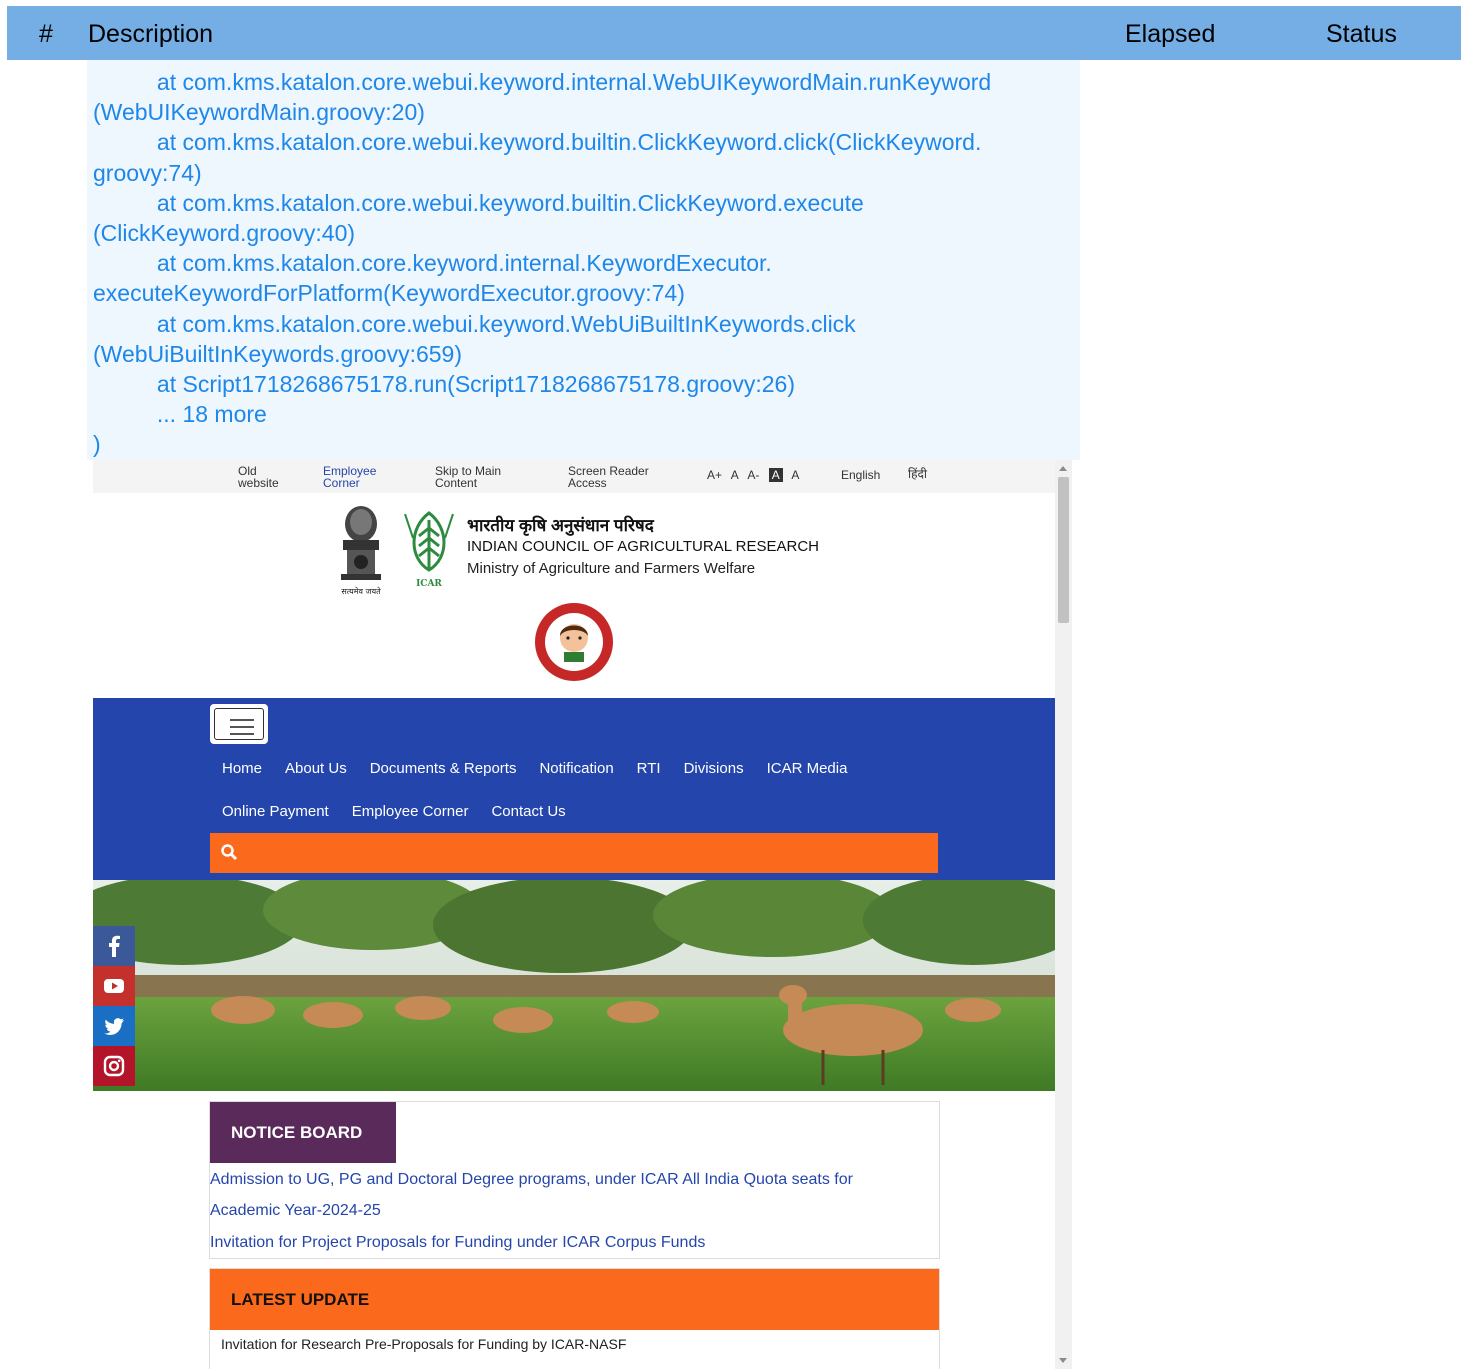 The height and width of the screenshot is (1369, 1468). What do you see at coordinates (456, 483) in the screenshot?
I see `skip-line2: Content` at bounding box center [456, 483].